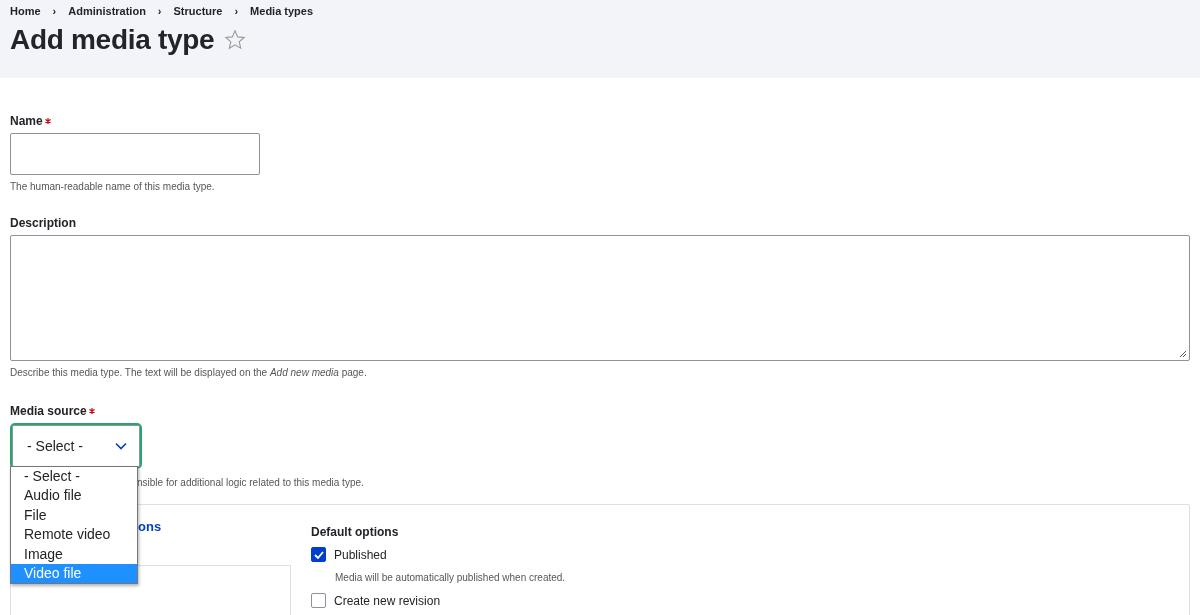 This screenshot has width=1200, height=615. I want to click on checkbox-label: Published, so click(360, 554).